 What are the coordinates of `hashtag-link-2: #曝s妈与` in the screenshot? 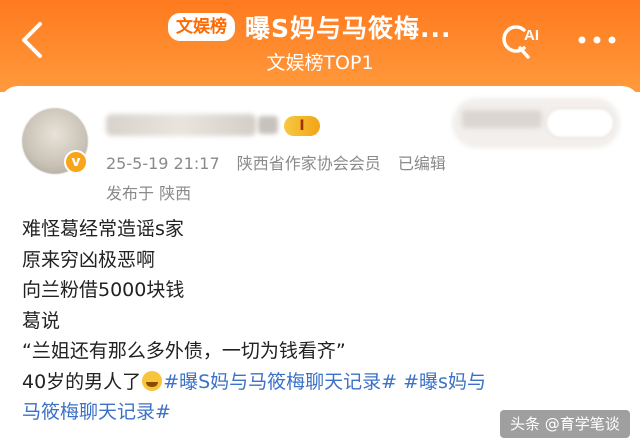 It's located at (444, 382).